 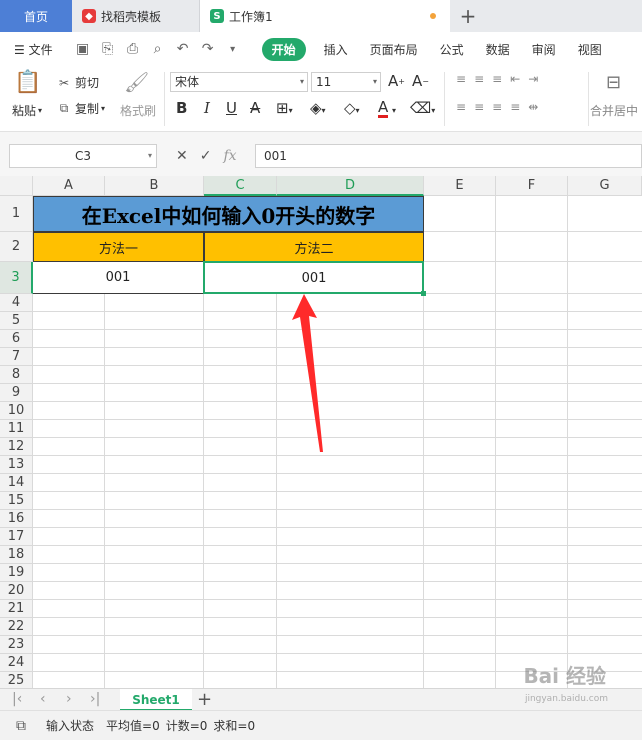 What do you see at coordinates (16, 501) in the screenshot?
I see `row-header-15: 15` at bounding box center [16, 501].